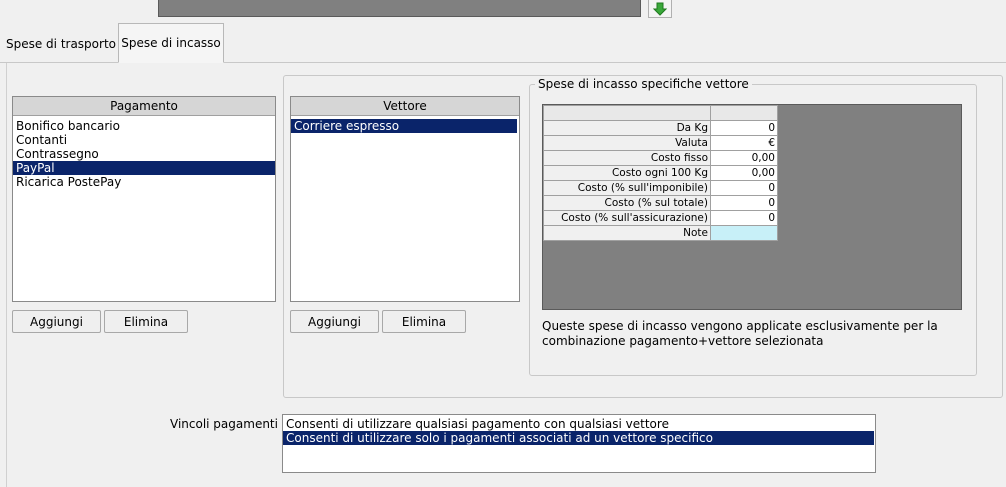 The height and width of the screenshot is (487, 1006). Describe the element at coordinates (144, 182) in the screenshot. I see `list-item: Ricarica PostePay` at that location.